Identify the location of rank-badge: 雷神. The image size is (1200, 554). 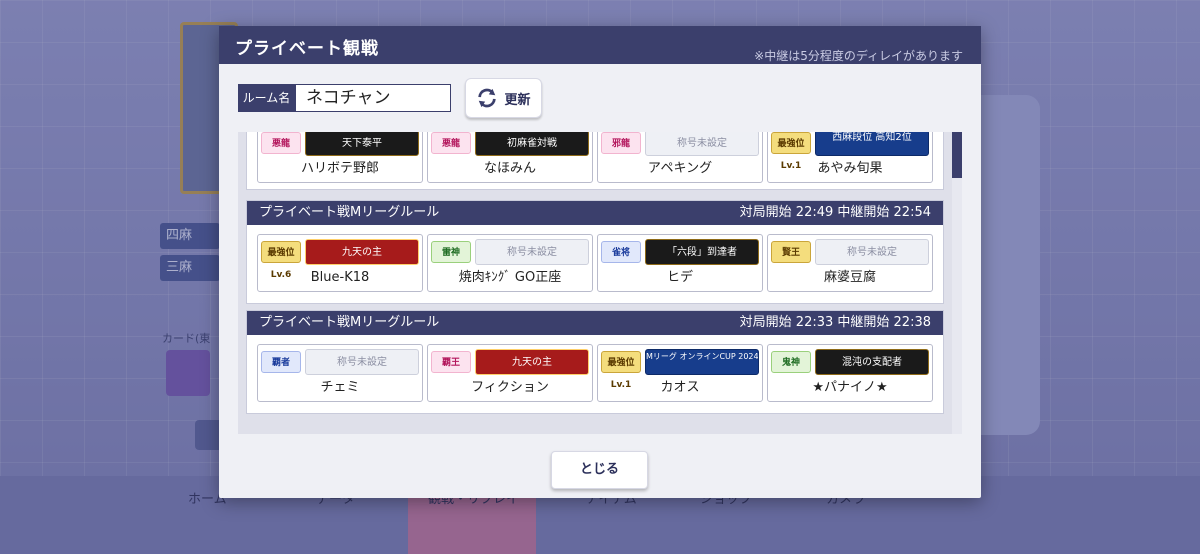
(451, 252).